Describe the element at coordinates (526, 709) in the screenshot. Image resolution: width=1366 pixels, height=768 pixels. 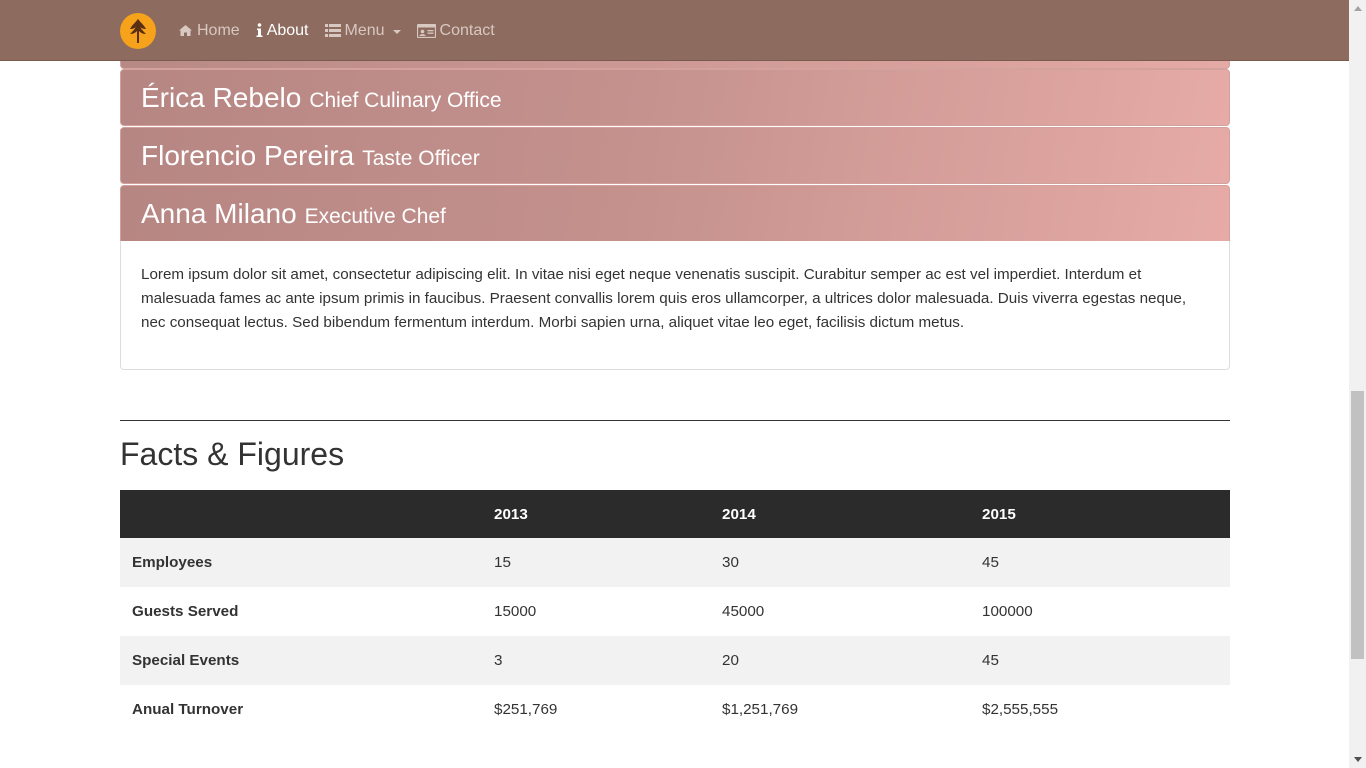
I see `table-cell: $251,769` at that location.